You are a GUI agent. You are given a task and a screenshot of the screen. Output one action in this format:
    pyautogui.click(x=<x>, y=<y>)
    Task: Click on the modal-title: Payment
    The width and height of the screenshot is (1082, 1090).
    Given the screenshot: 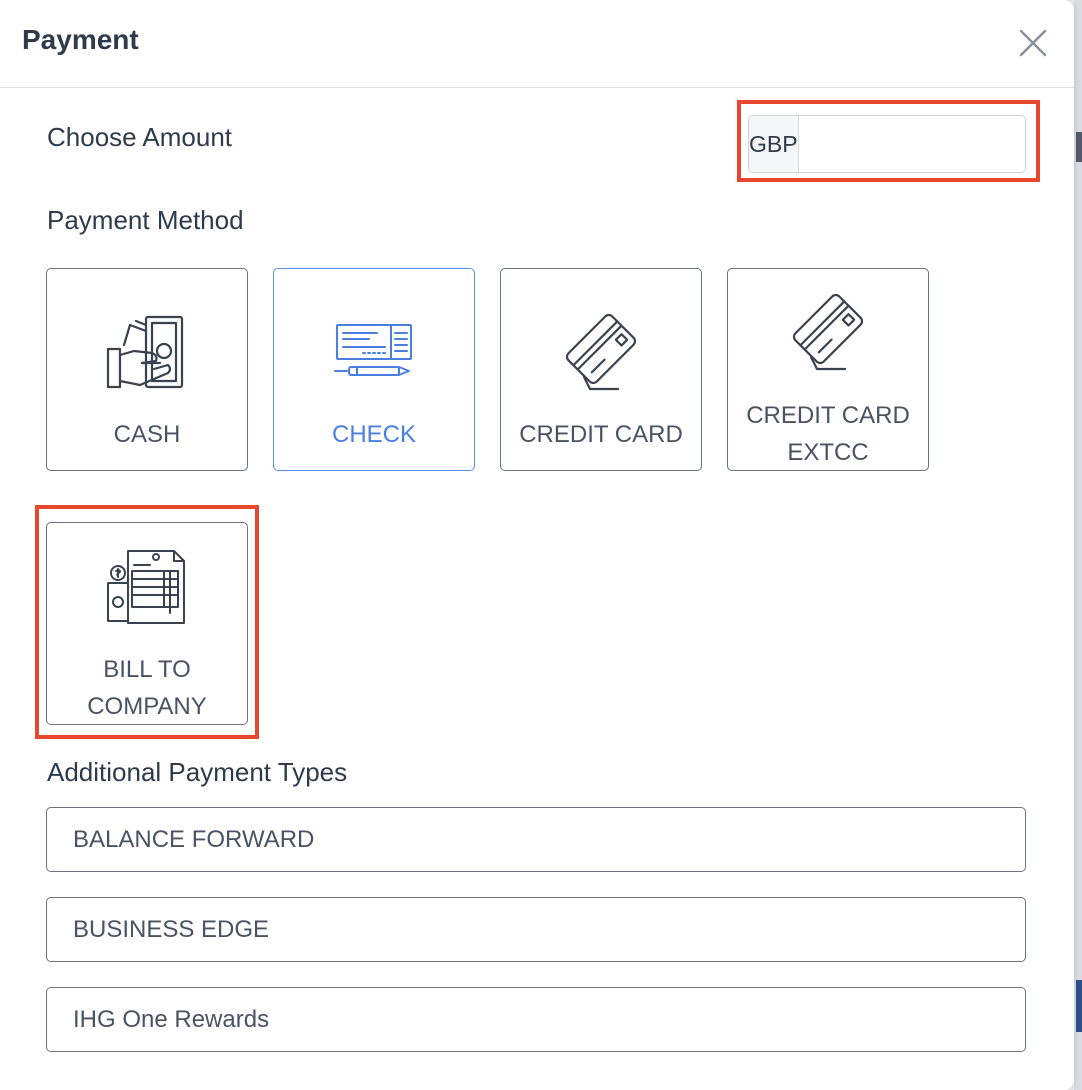 What is the action you would take?
    pyautogui.click(x=80, y=39)
    